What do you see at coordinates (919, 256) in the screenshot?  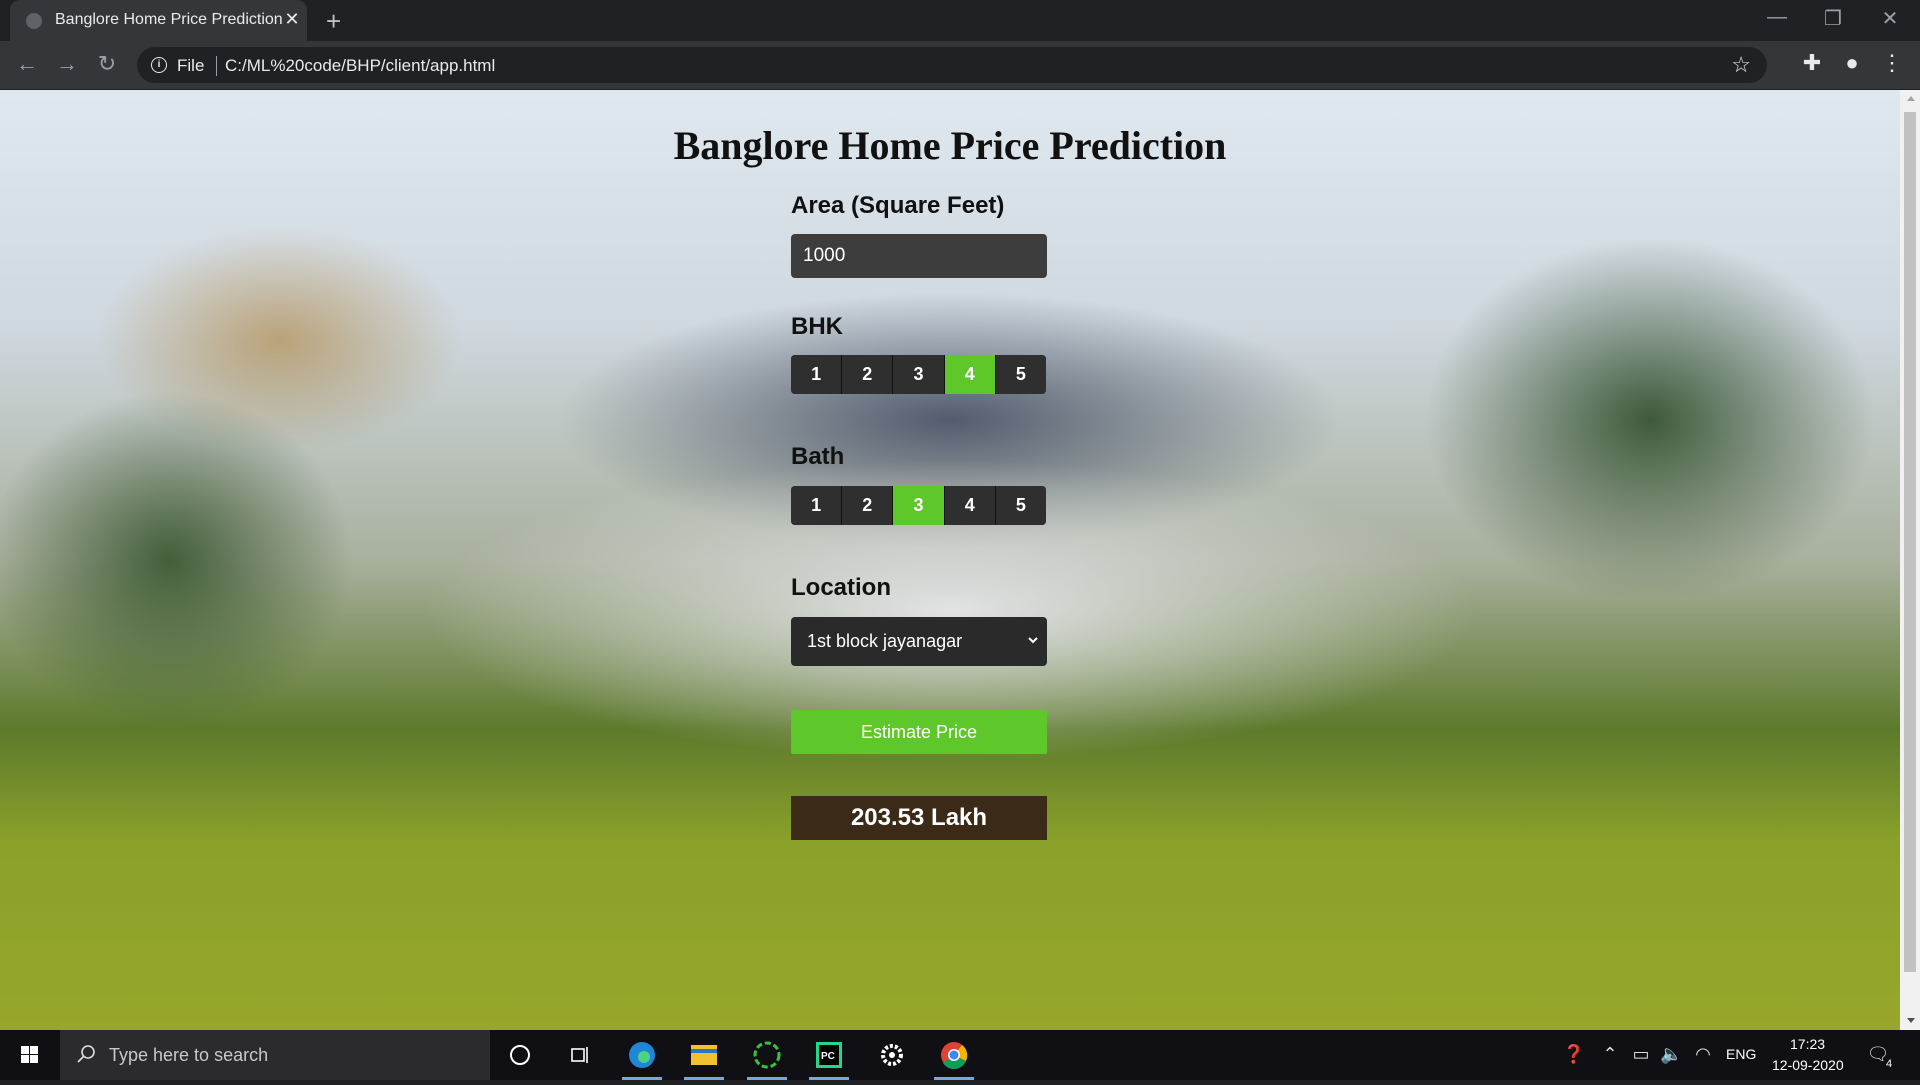 I see `area-input` at bounding box center [919, 256].